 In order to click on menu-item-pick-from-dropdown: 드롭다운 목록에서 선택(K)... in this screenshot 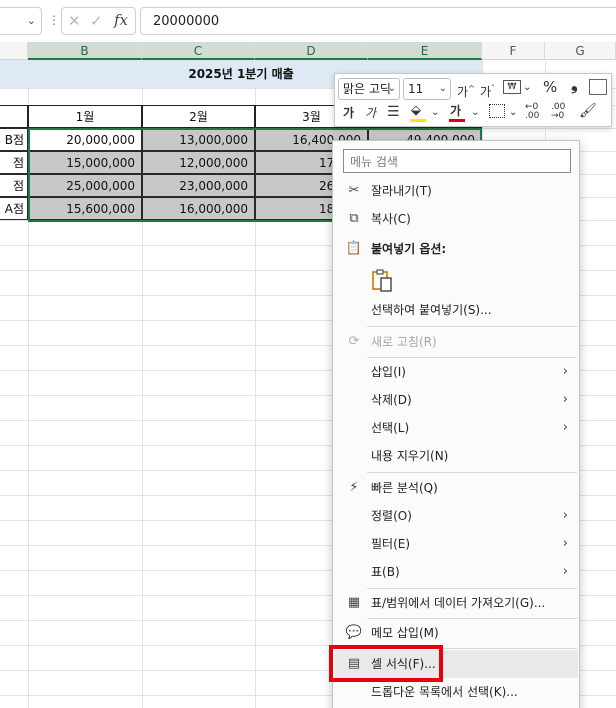, I will do `click(456, 692)`.